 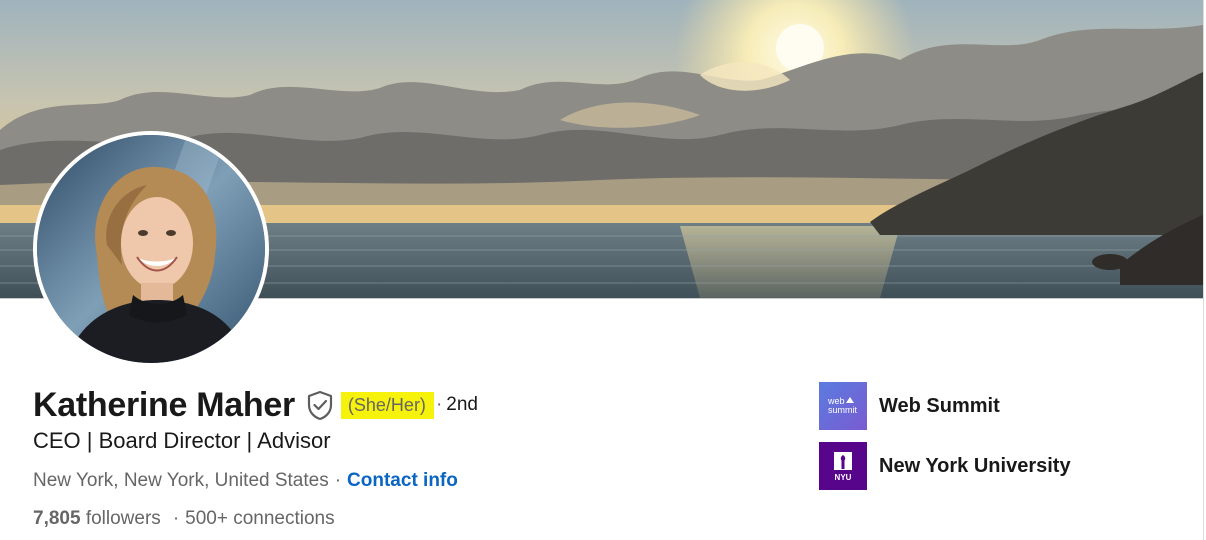 What do you see at coordinates (402, 480) in the screenshot?
I see `contact-info-link: Contact info` at bounding box center [402, 480].